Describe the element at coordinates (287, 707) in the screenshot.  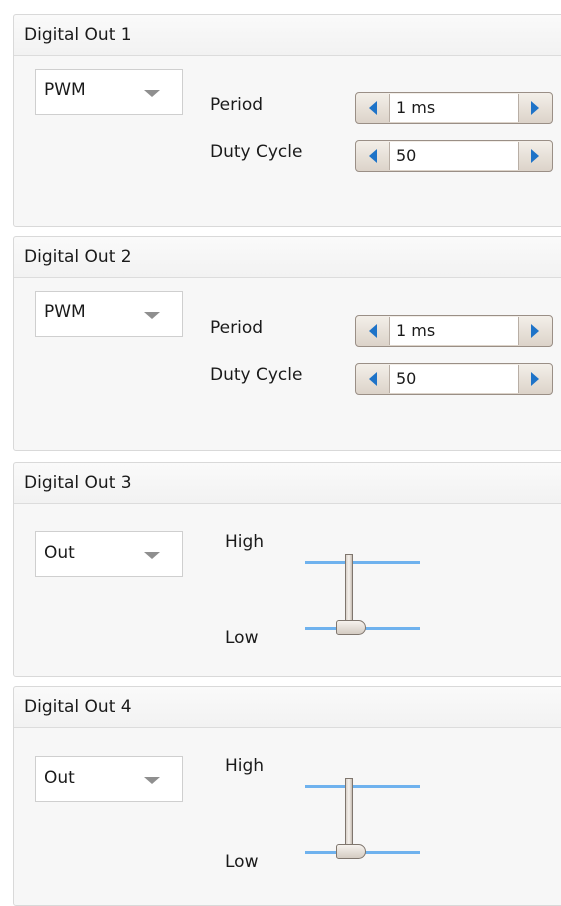
I see `panel-title: Digital Out 4` at that location.